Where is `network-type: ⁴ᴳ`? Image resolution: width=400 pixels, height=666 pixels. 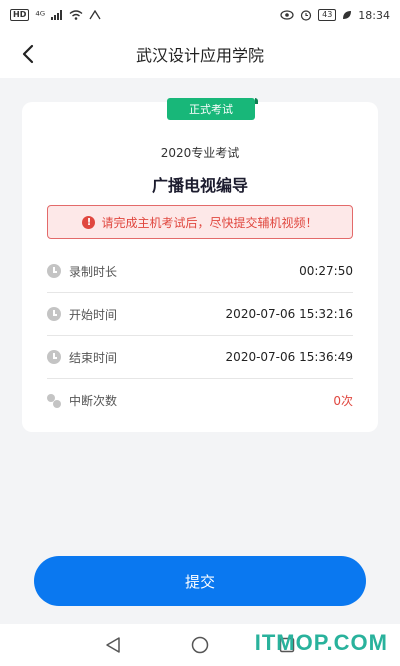 network-type: ⁴ᴳ is located at coordinates (40, 15).